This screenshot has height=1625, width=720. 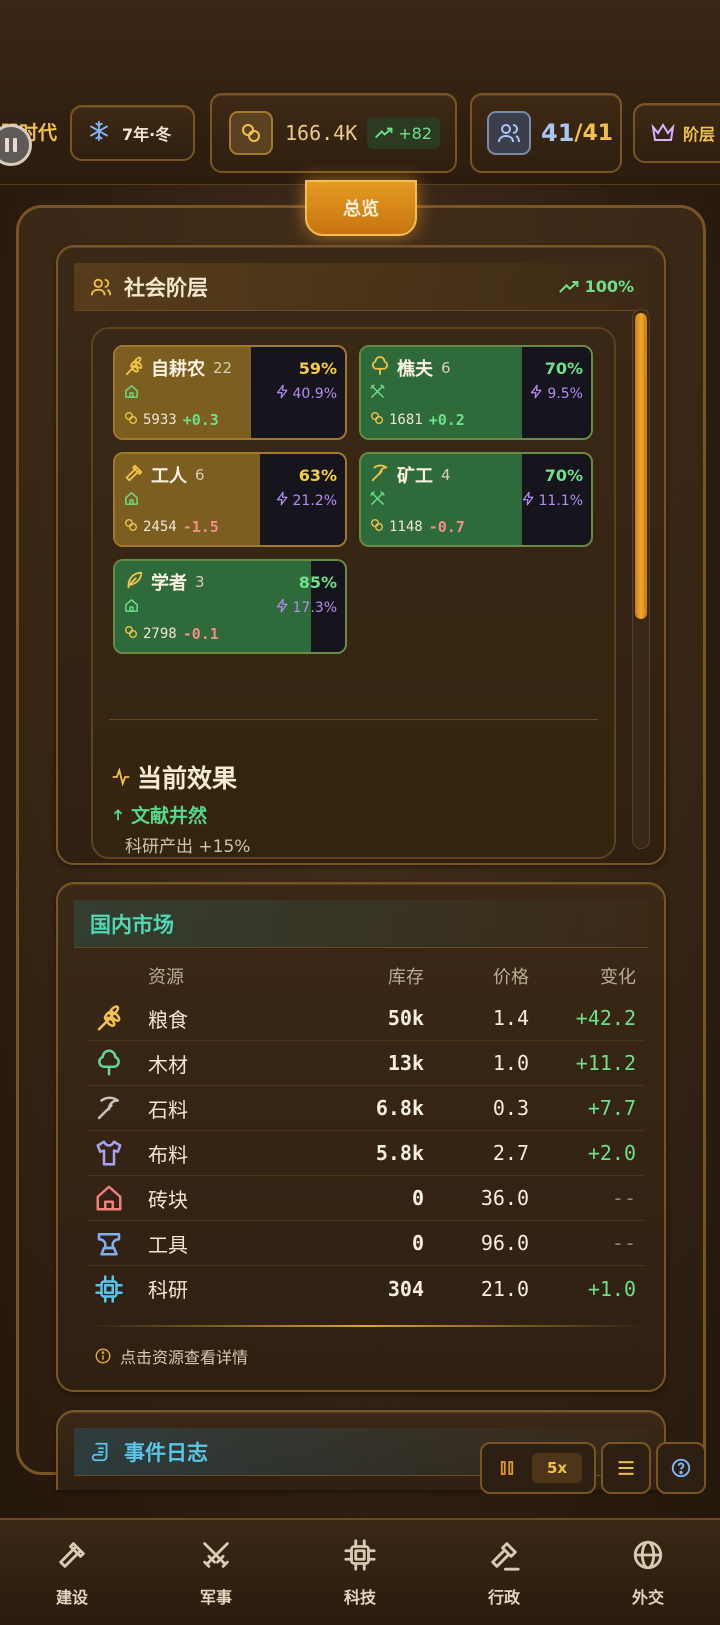 What do you see at coordinates (366, 1243) in the screenshot?
I see `market-row: 工具 0 96.0 --` at bounding box center [366, 1243].